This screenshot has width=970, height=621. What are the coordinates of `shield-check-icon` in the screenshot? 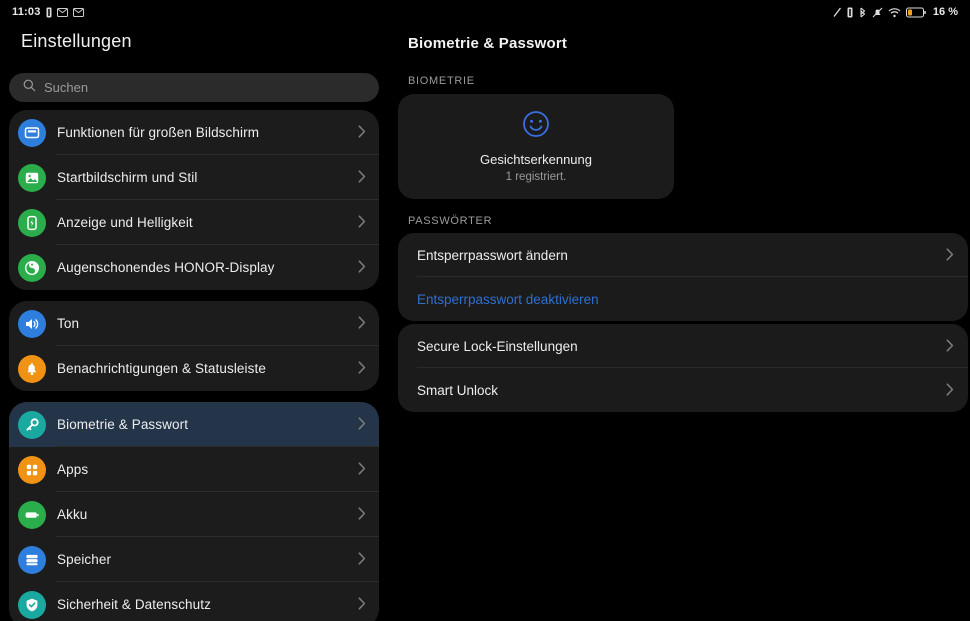 It's located at (32, 604).